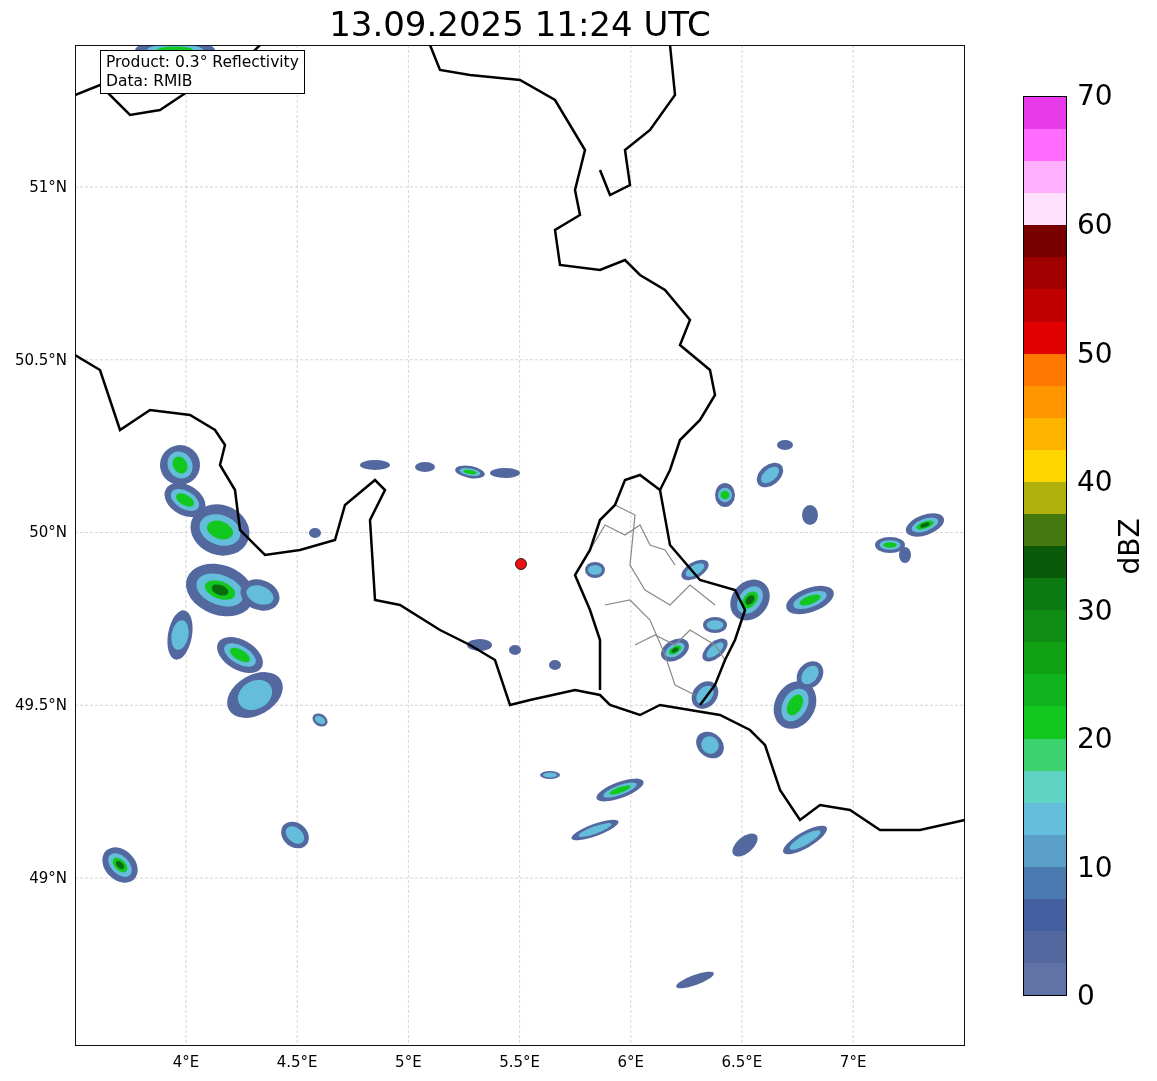  Describe the element at coordinates (853, 1062) in the screenshot. I see `longitude-label: 7°E` at that location.